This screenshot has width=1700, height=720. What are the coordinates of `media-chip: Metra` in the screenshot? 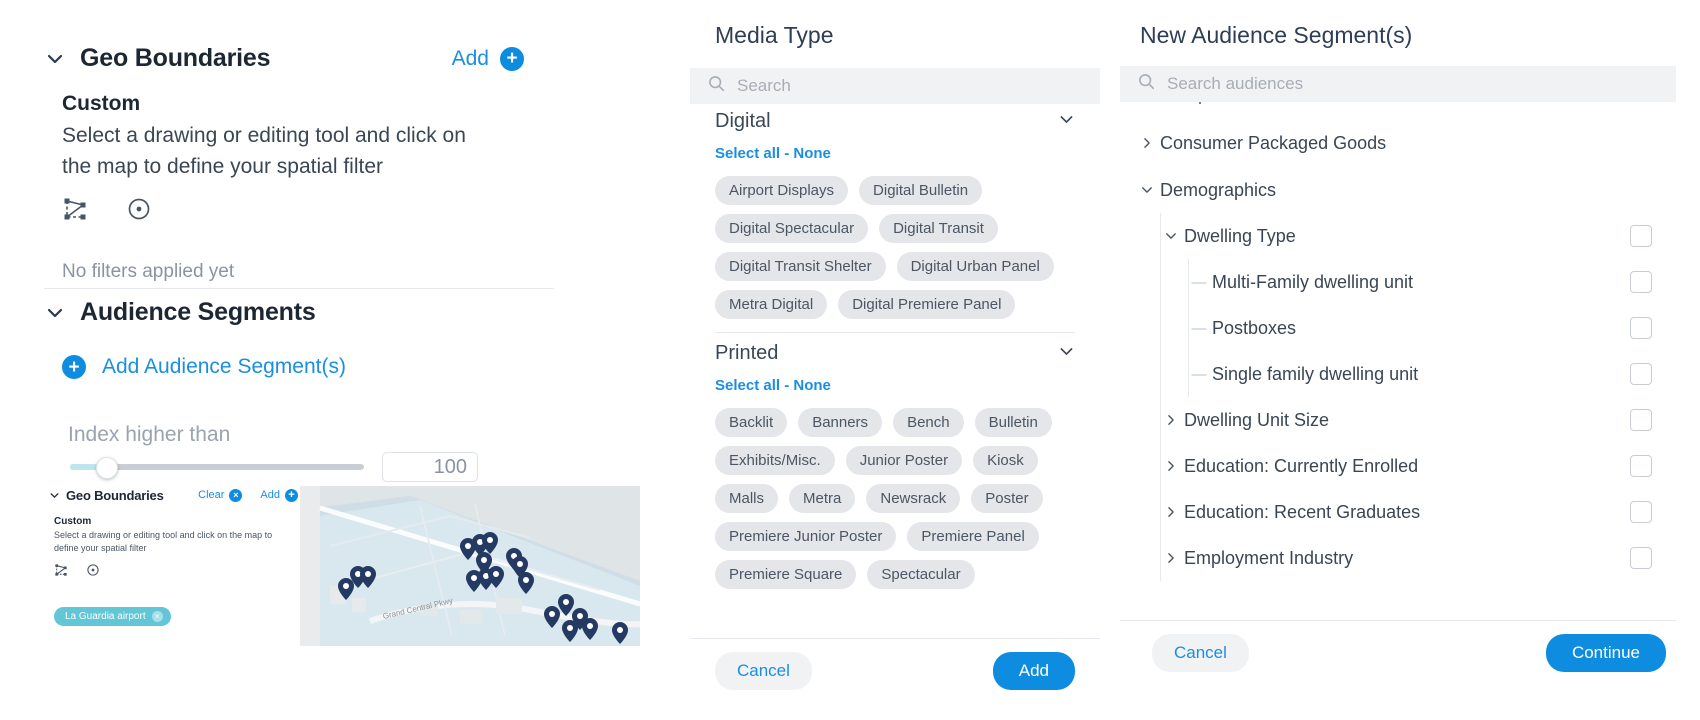 It's located at (822, 498).